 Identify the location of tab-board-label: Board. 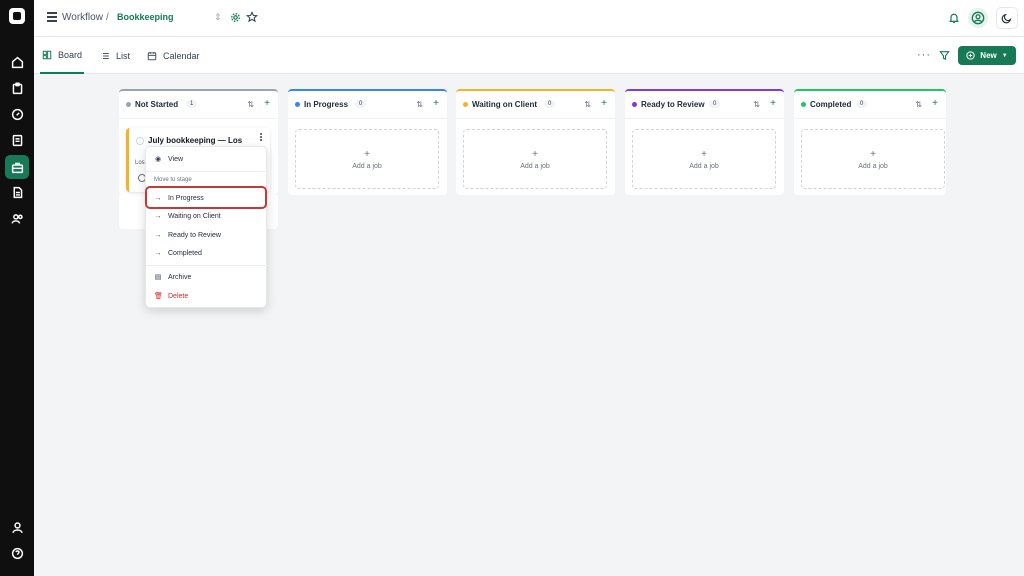
(70, 54).